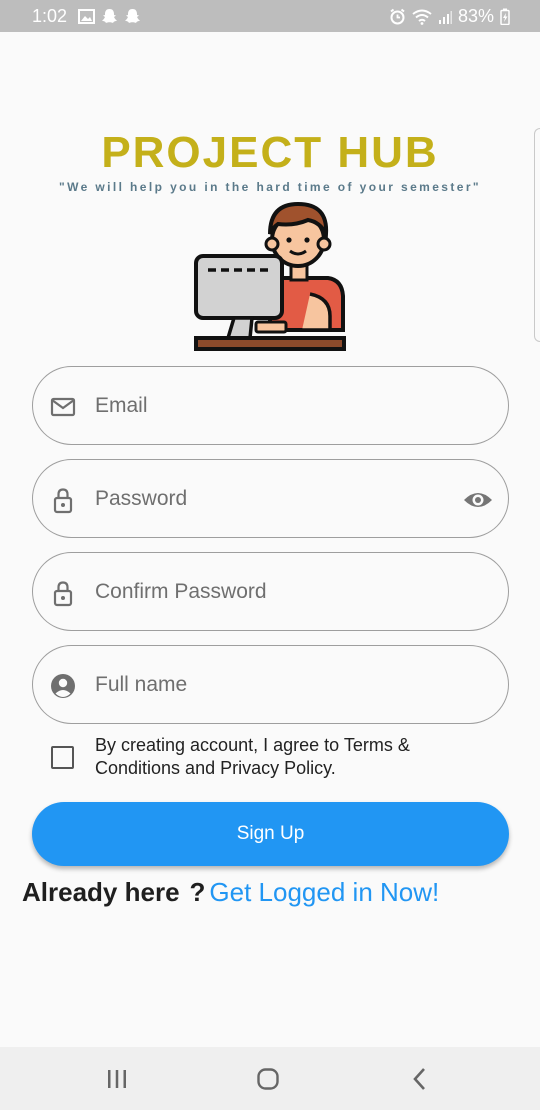 The height and width of the screenshot is (1110, 540). I want to click on password-field, so click(270, 498).